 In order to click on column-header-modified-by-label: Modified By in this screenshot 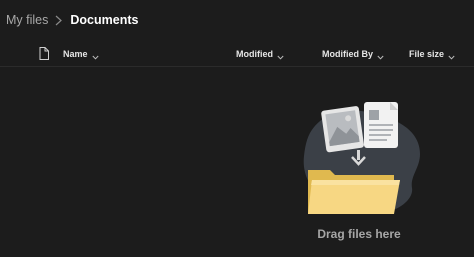, I will do `click(347, 54)`.